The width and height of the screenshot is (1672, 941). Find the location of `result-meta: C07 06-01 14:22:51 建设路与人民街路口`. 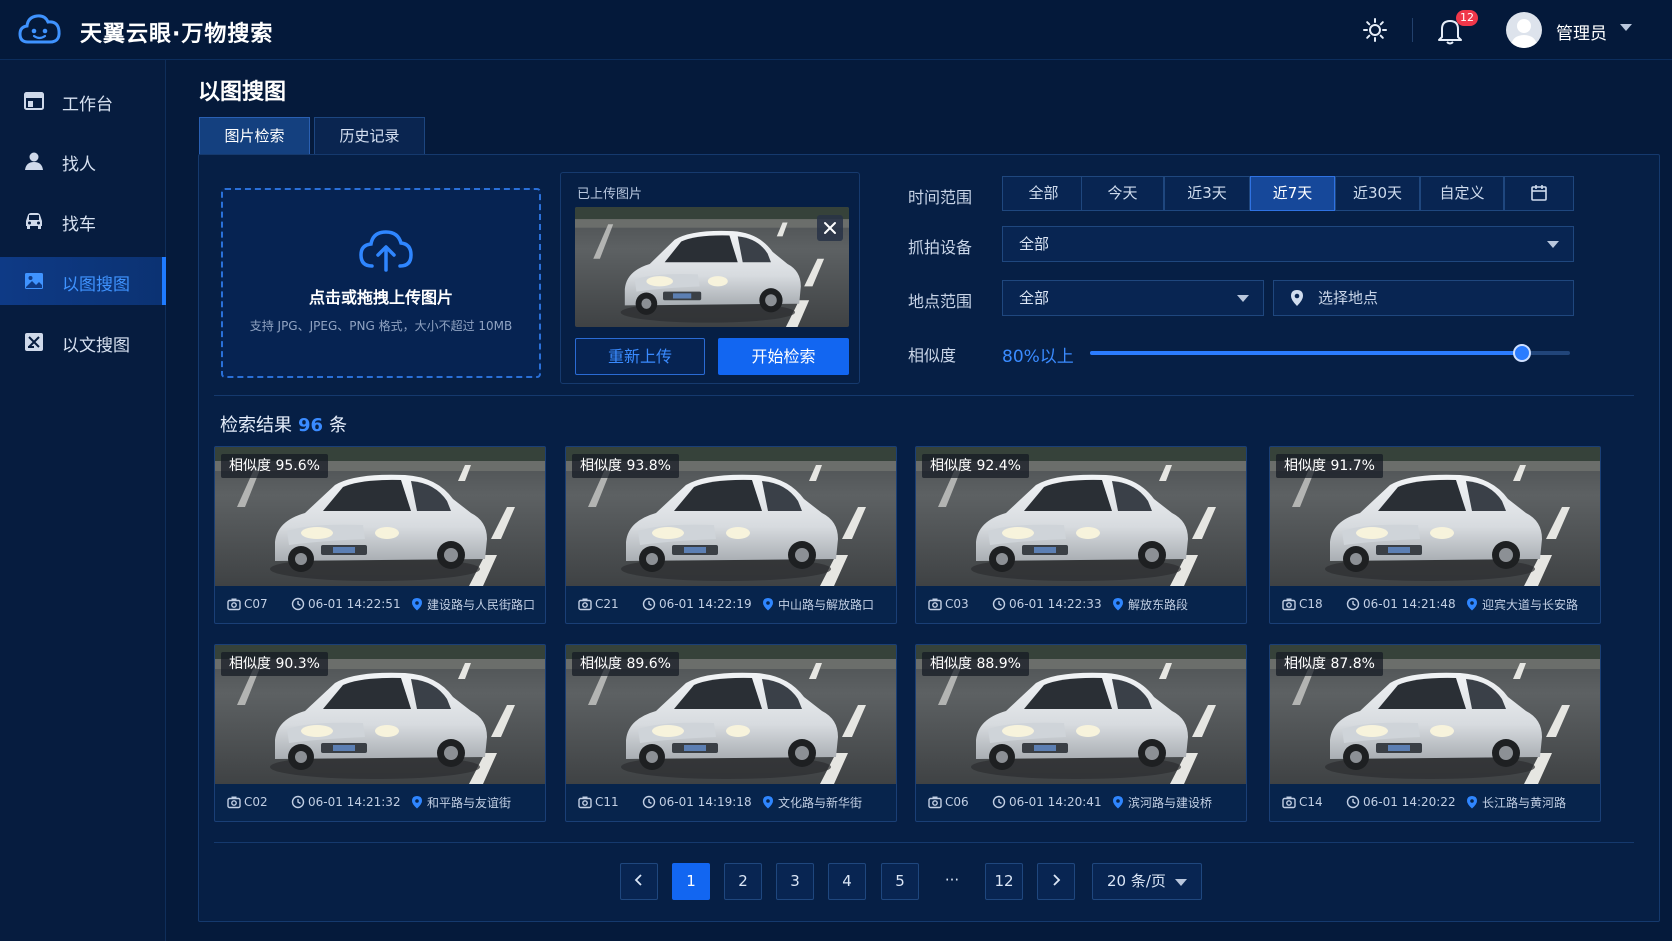

result-meta: C07 06-01 14:22:51 建设路与人民街路口 is located at coordinates (380, 604).